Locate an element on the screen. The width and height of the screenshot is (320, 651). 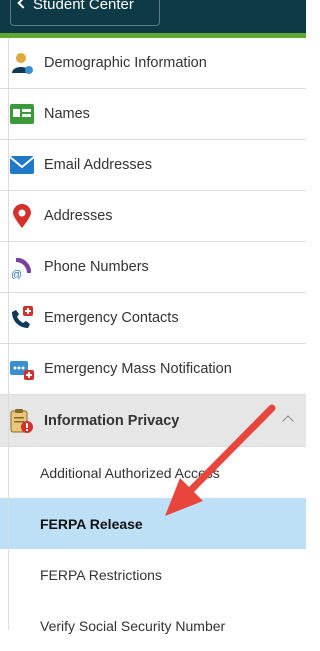
menu-item-email-addresses: Email Addresses is located at coordinates (153, 165).